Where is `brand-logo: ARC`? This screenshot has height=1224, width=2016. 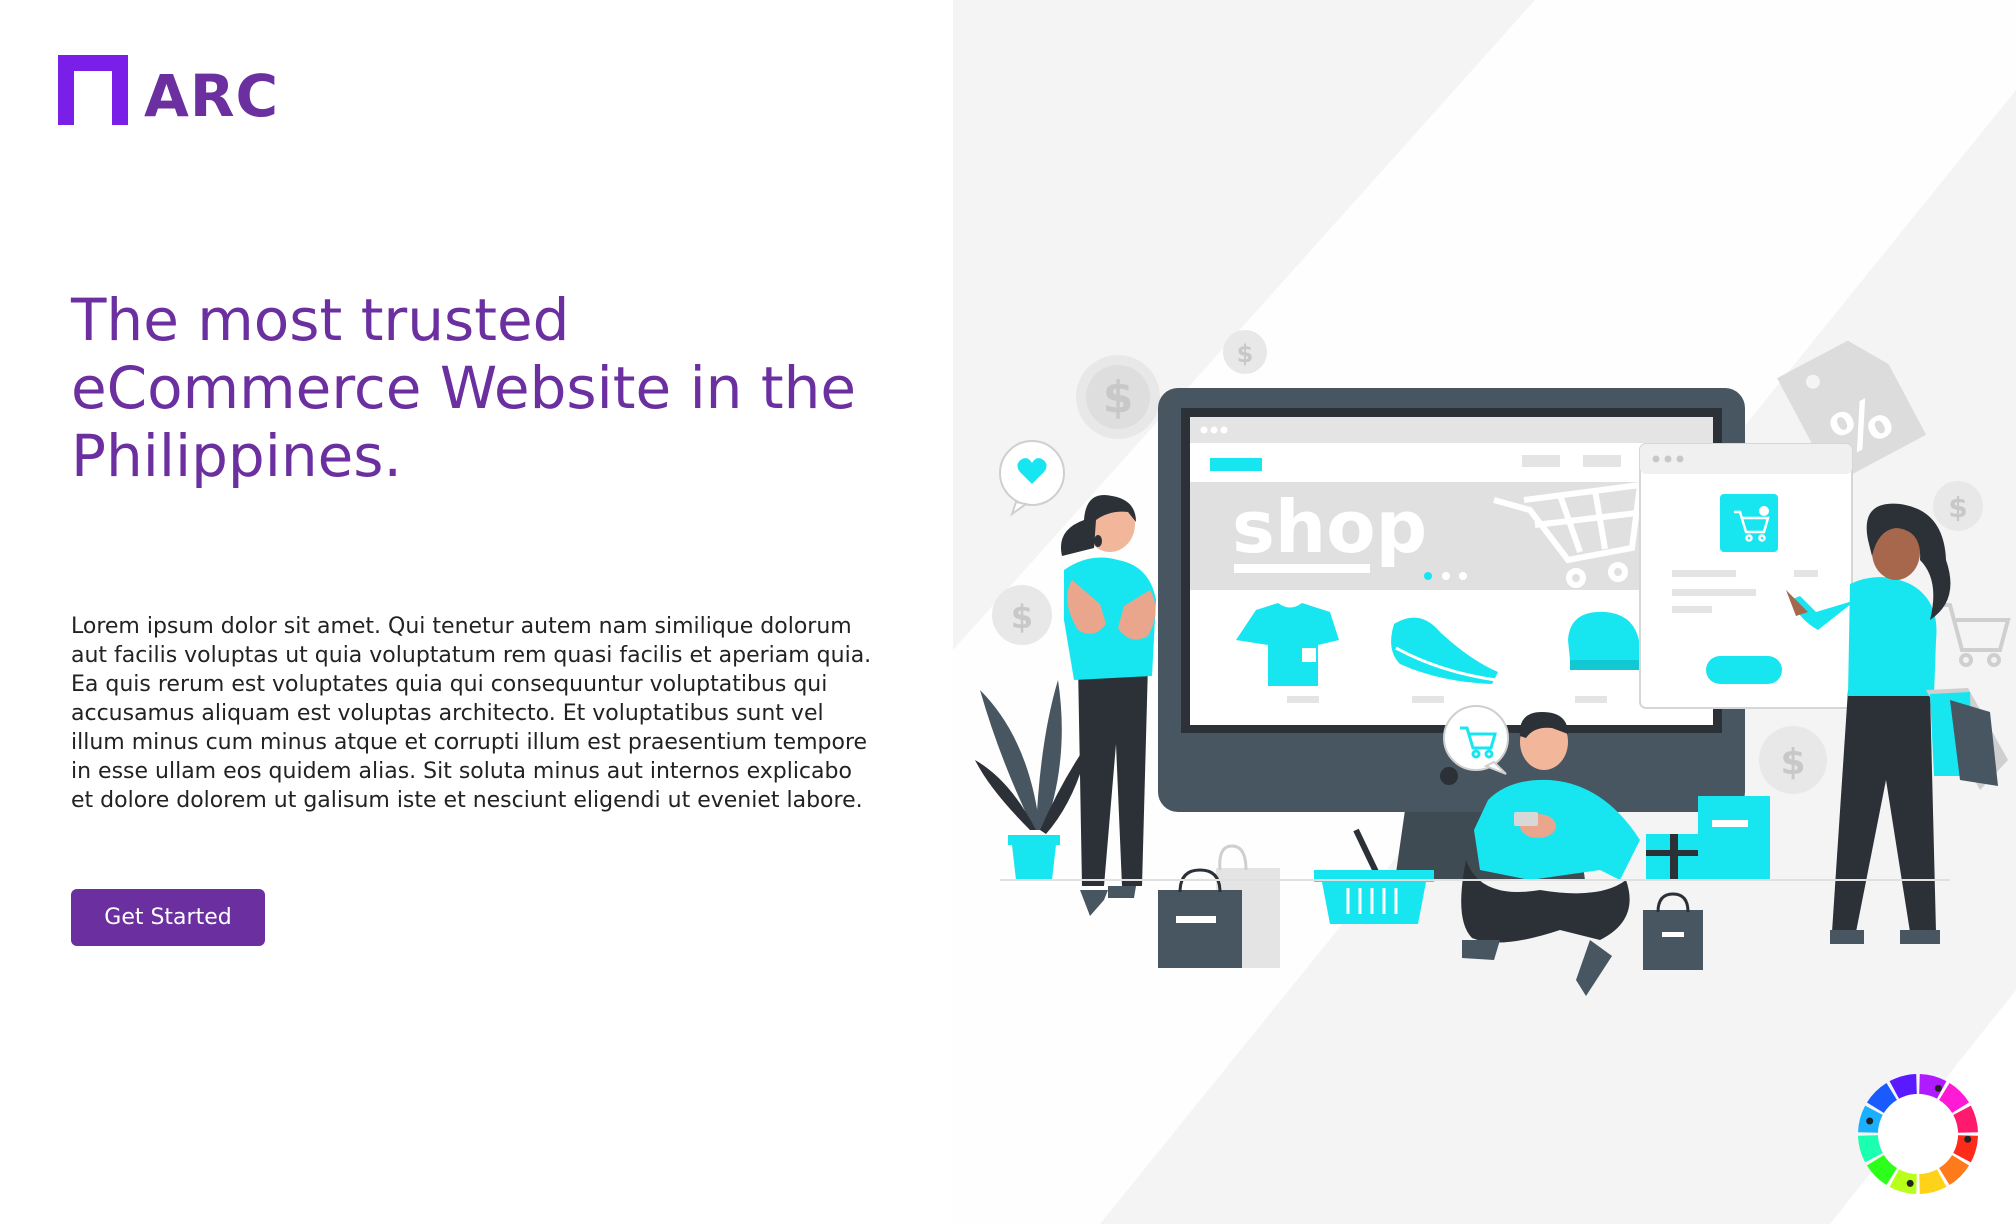
brand-logo: ARC is located at coordinates (168, 90).